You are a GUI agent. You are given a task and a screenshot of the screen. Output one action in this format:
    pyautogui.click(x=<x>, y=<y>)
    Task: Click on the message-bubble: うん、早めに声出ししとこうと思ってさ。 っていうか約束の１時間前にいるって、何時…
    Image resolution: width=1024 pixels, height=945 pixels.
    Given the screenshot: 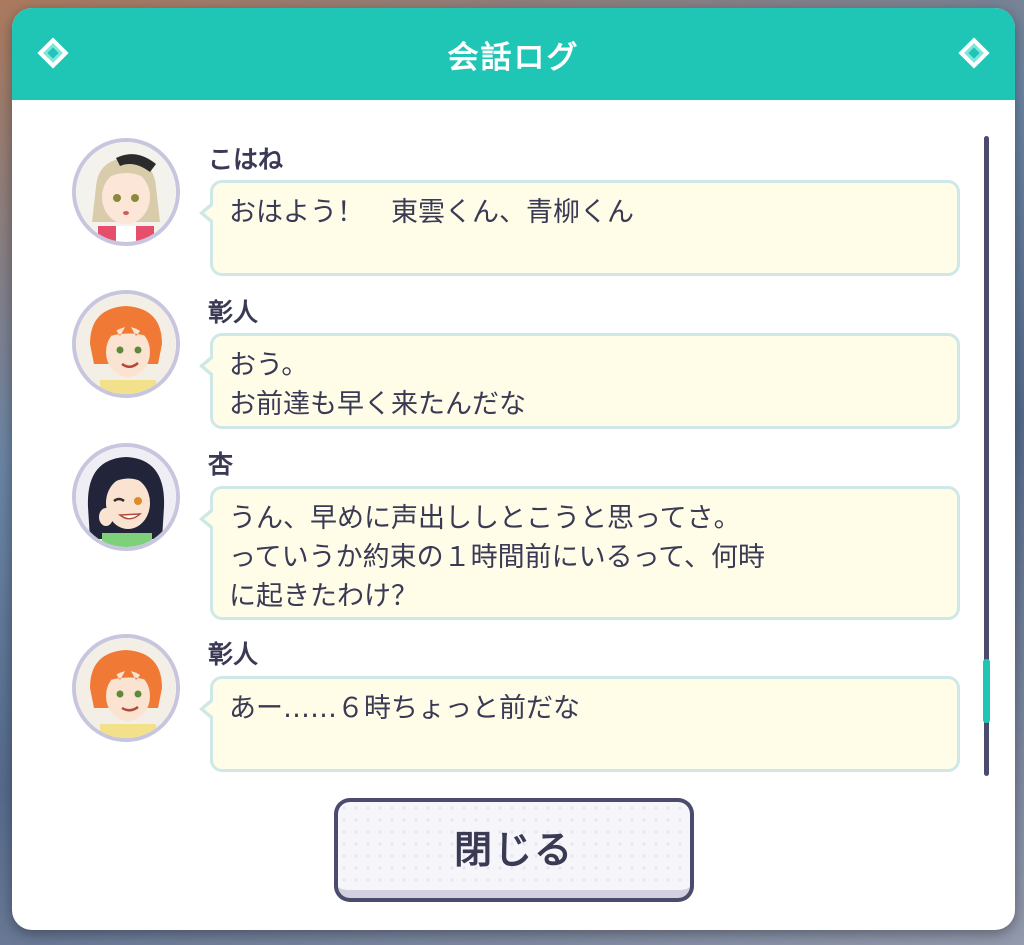 What is the action you would take?
    pyautogui.click(x=579, y=553)
    